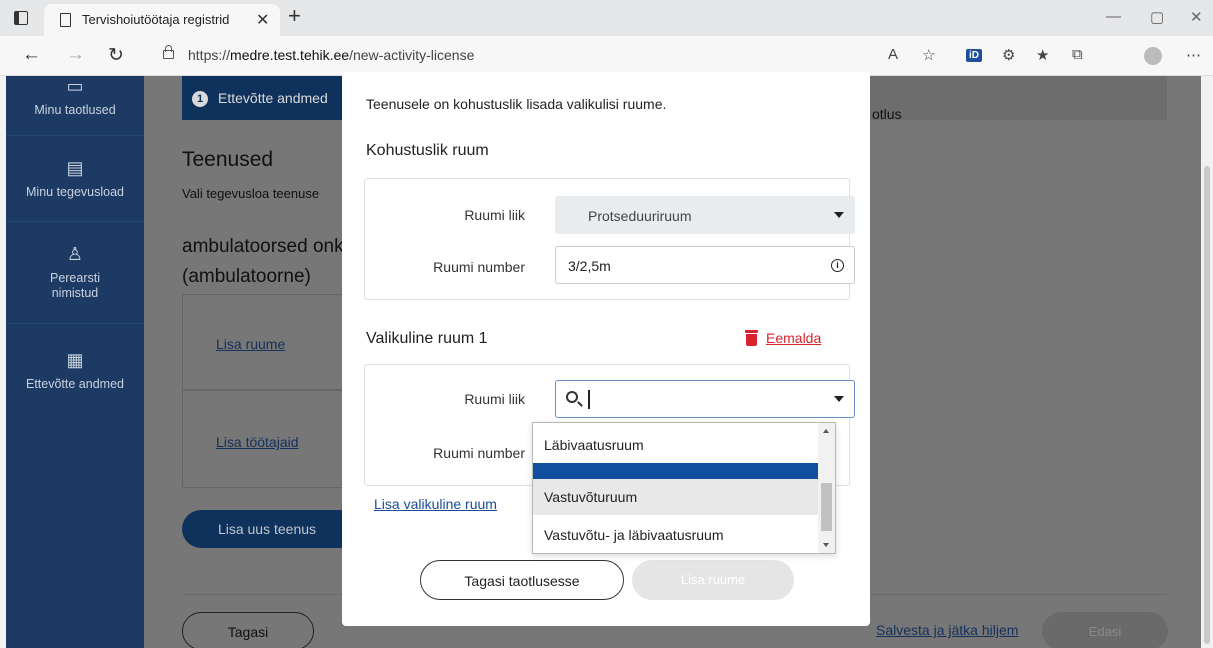  I want to click on browser-tab-bar: Tervishoiutöötaja registrid ✕ + — ▢ ✕, so click(606, 18).